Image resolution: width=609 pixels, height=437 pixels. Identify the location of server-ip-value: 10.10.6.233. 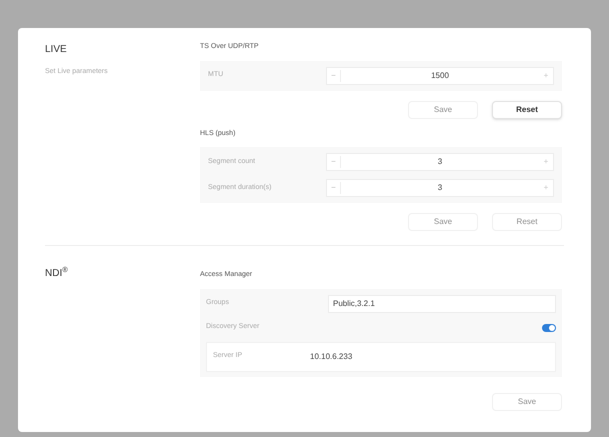
(331, 356).